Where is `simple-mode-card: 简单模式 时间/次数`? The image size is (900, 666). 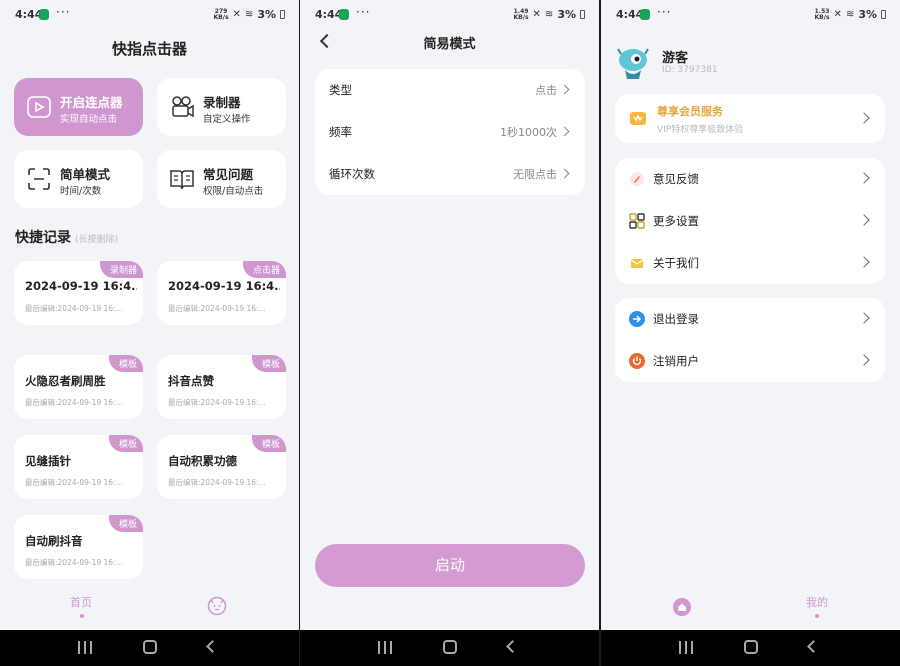 simple-mode-card: 简单模式 时间/次数 is located at coordinates (78, 179).